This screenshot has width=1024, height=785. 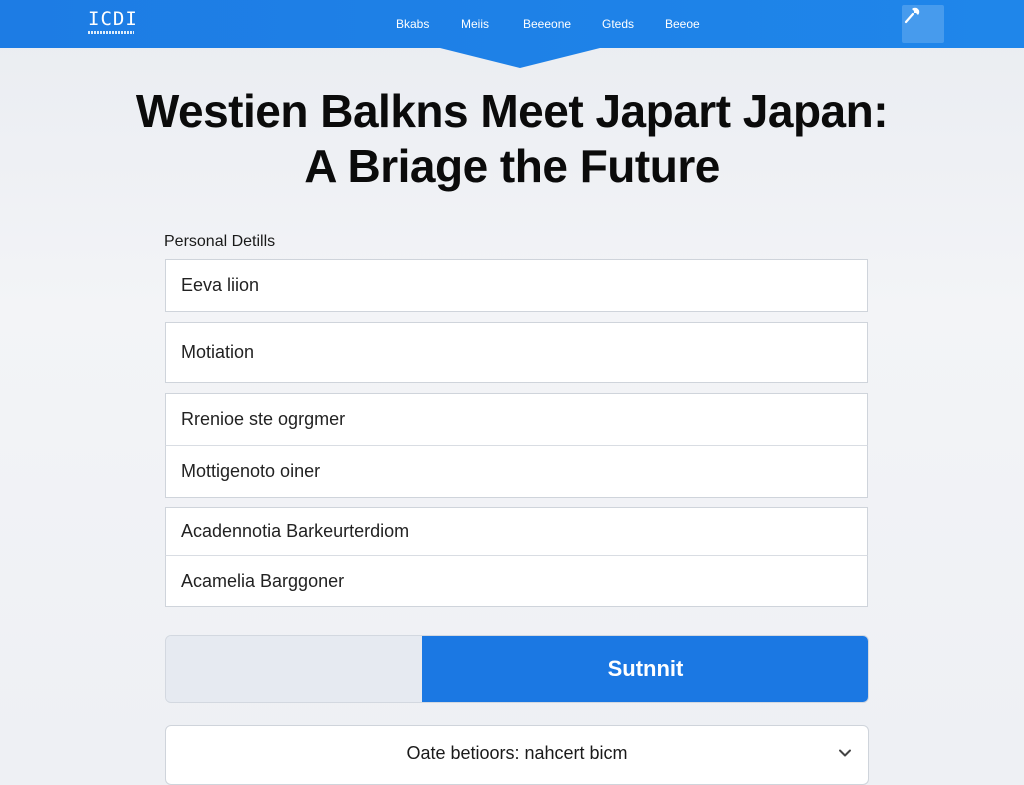 What do you see at coordinates (516, 419) in the screenshot?
I see `form-field-3: Rrenioe ste ogrgmer` at bounding box center [516, 419].